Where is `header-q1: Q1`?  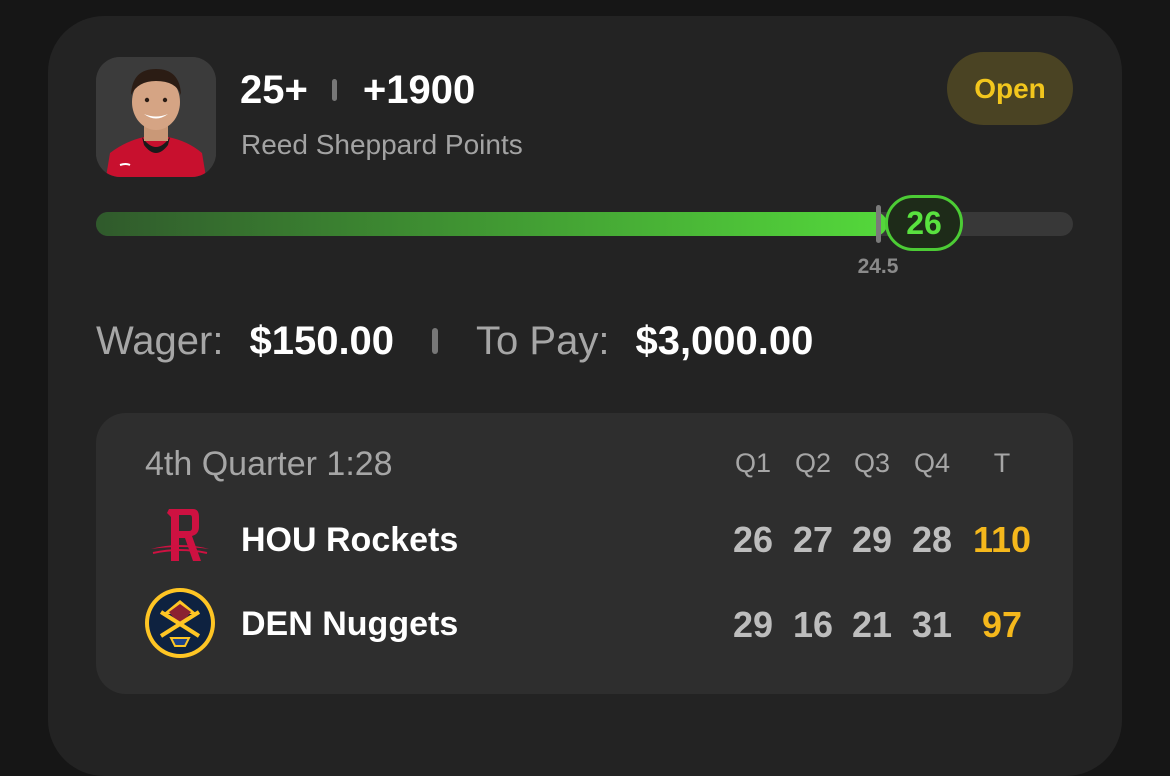
header-q1: Q1 is located at coordinates (753, 463).